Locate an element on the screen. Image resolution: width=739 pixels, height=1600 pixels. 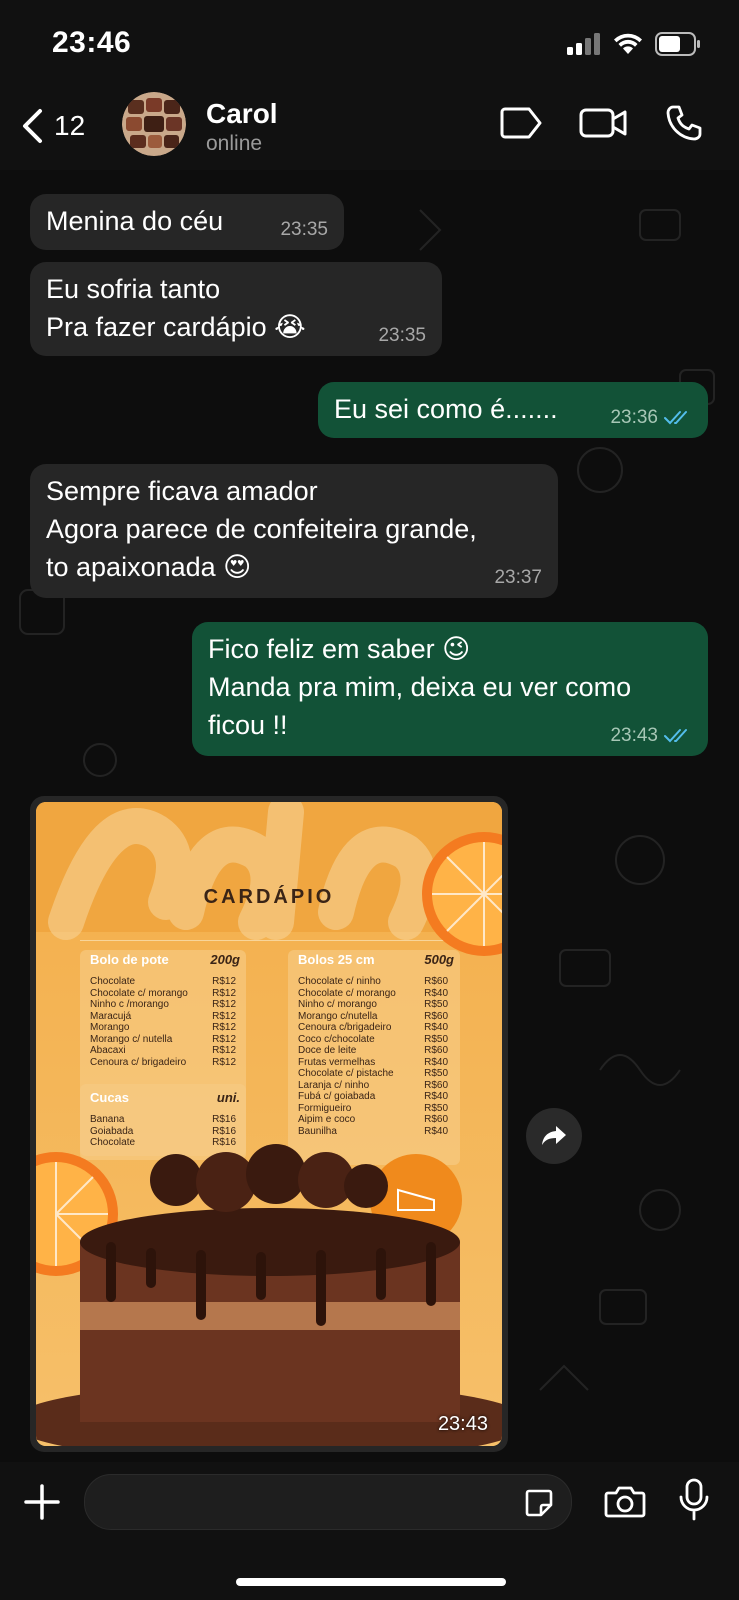
message-input is located at coordinates (307, 1502).